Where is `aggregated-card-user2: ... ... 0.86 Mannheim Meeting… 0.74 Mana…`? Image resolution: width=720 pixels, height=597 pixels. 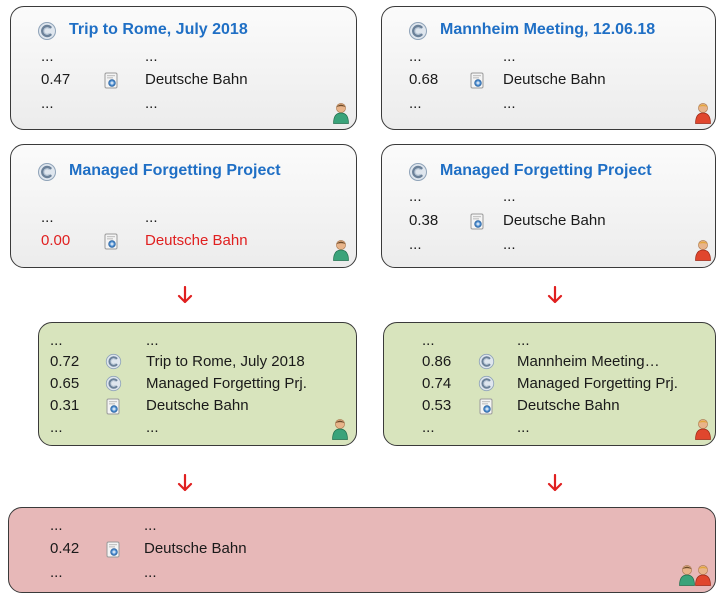 aggregated-card-user2: ... ... 0.86 Mannheim Meeting… 0.74 Mana… is located at coordinates (549, 384).